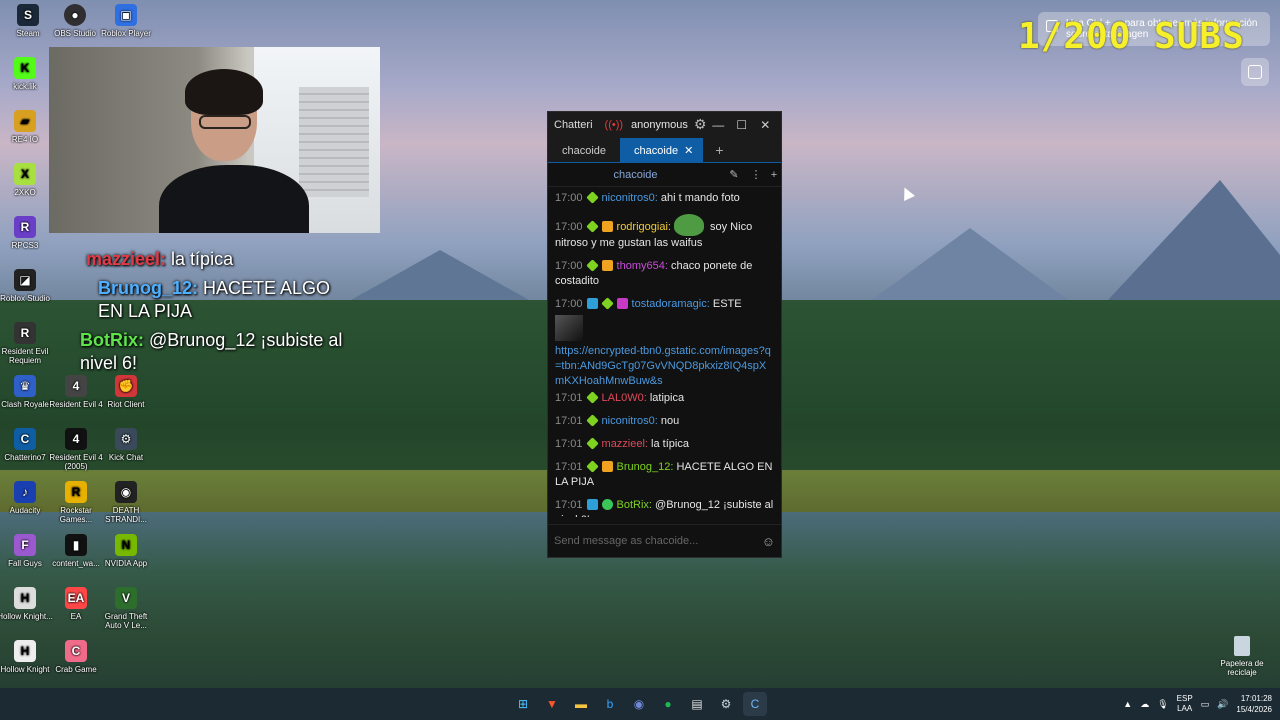 This screenshot has height=720, width=1280. I want to click on desktop-icon-re-requiem: R Resident Evil Requiem, so click(26, 343).